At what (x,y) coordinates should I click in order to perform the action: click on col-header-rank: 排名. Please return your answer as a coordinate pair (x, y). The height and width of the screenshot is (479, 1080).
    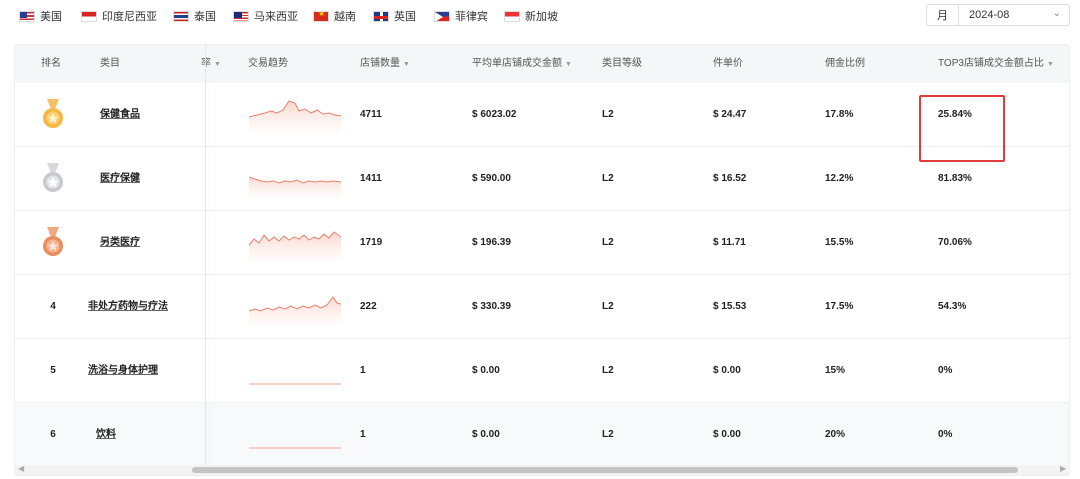
    Looking at the image, I should click on (51, 63).